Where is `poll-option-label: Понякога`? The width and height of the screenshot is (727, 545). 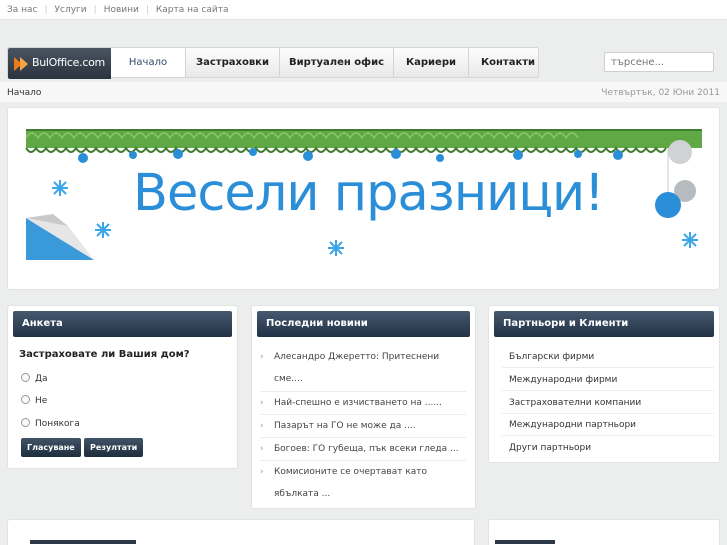
poll-option-label: Понякога is located at coordinates (57, 424).